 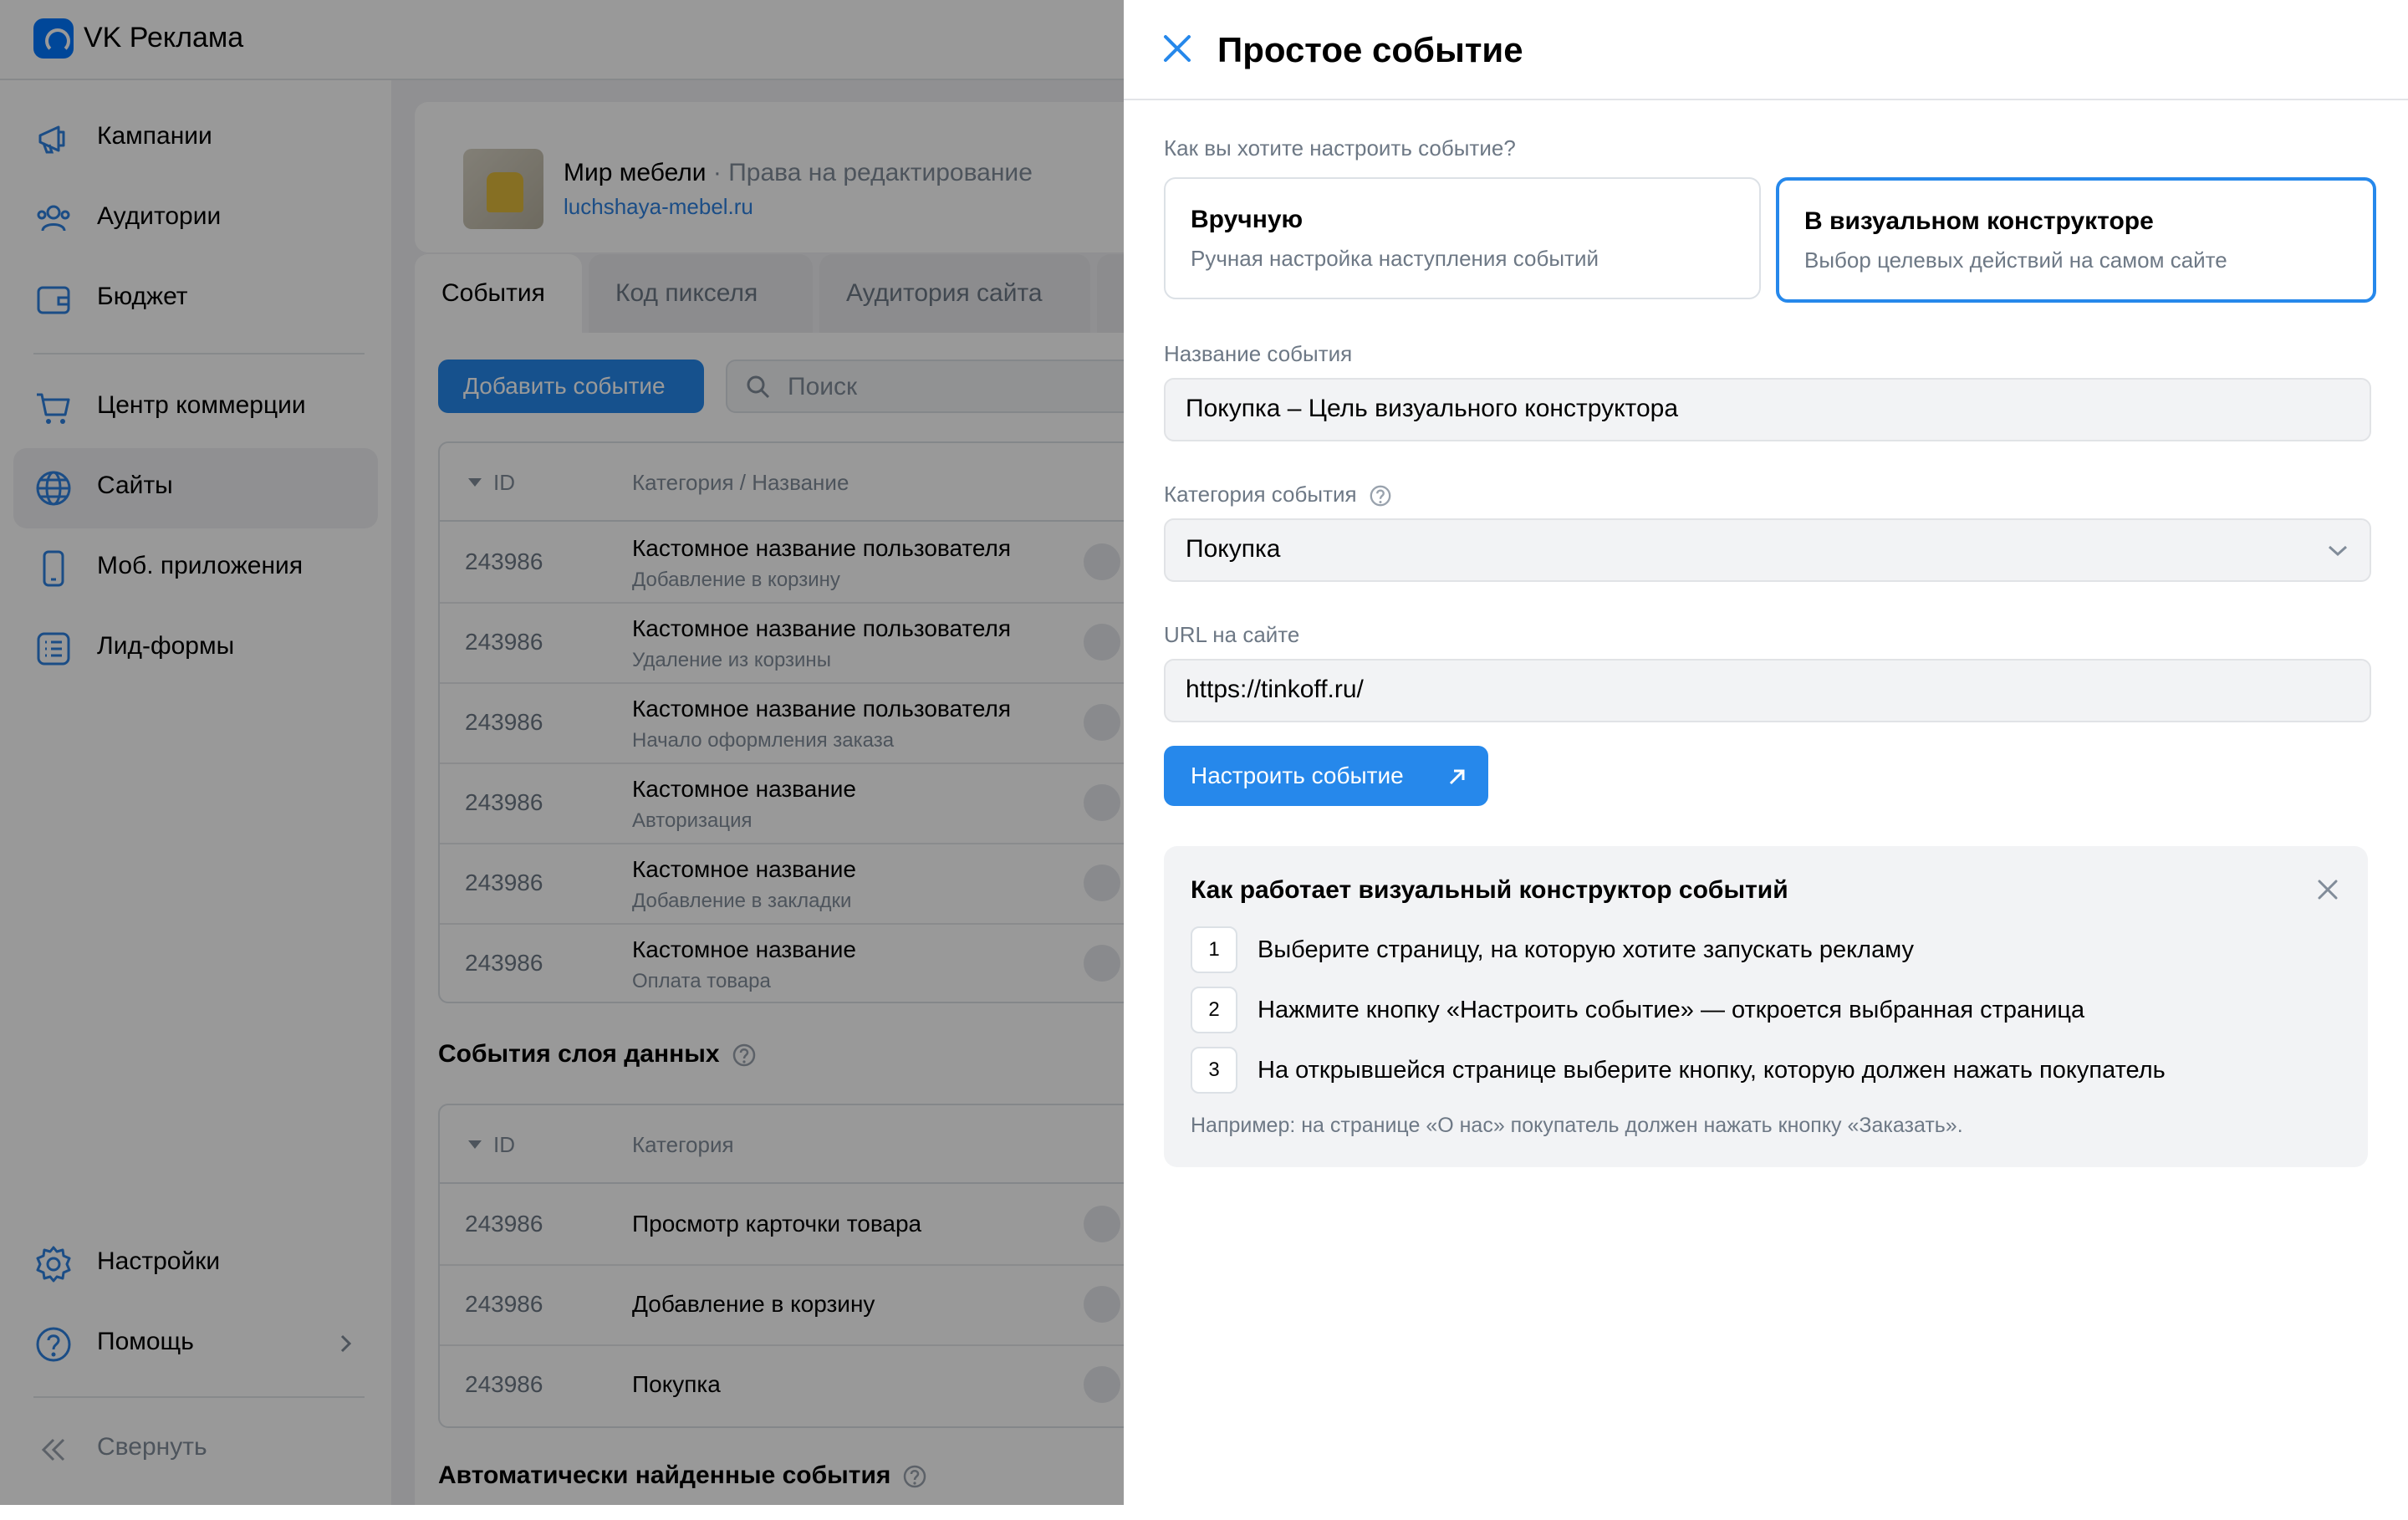 I want to click on step-number: 1, so click(x=1214, y=949).